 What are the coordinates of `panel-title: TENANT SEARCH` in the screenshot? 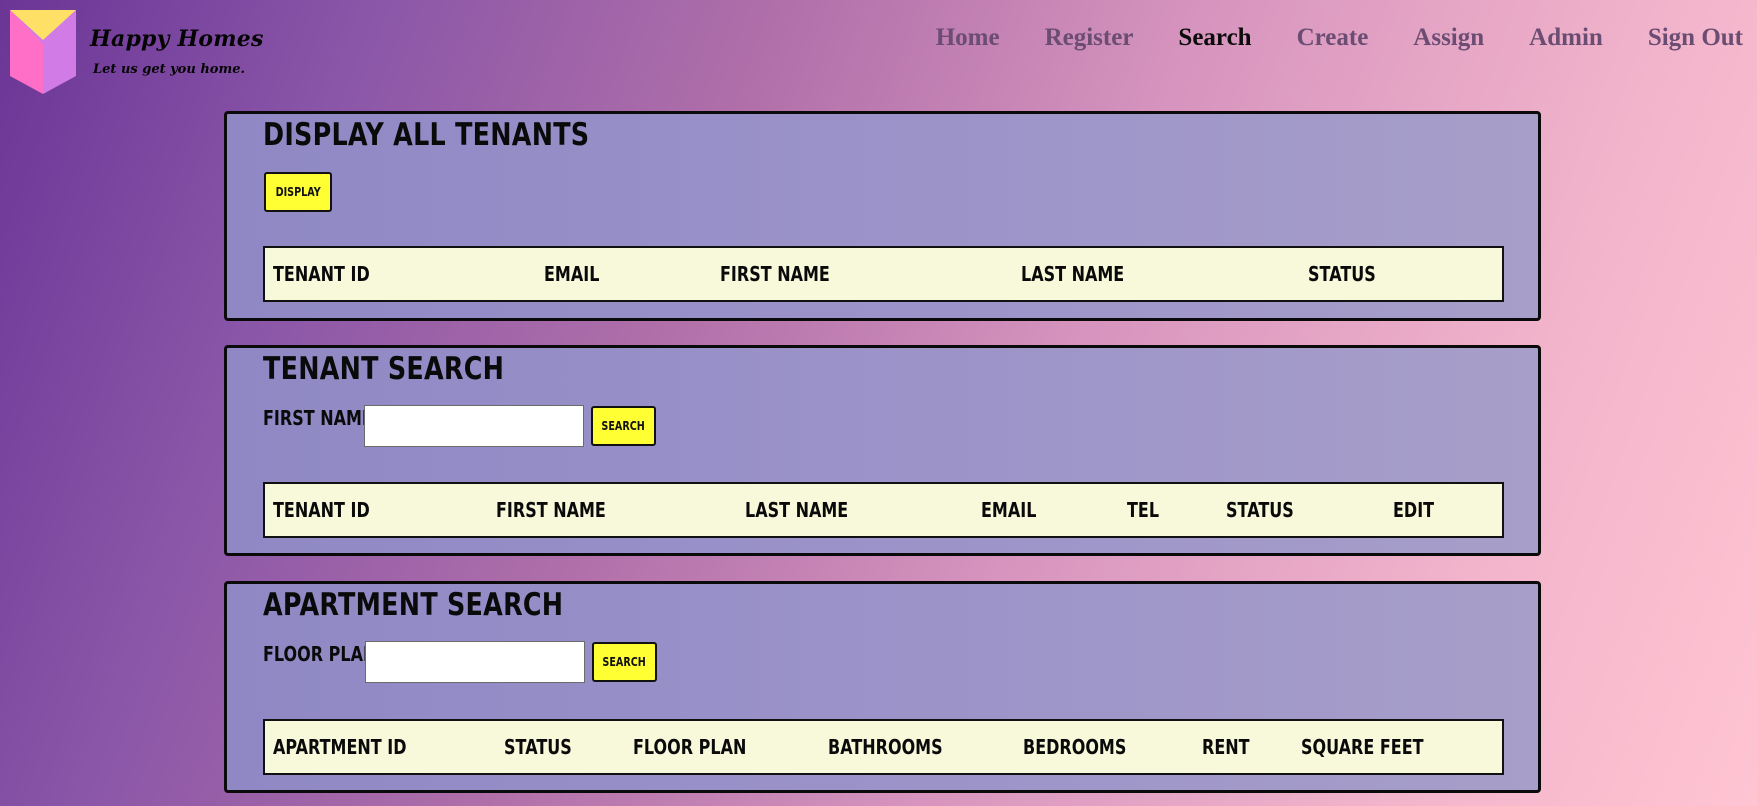 It's located at (384, 369).